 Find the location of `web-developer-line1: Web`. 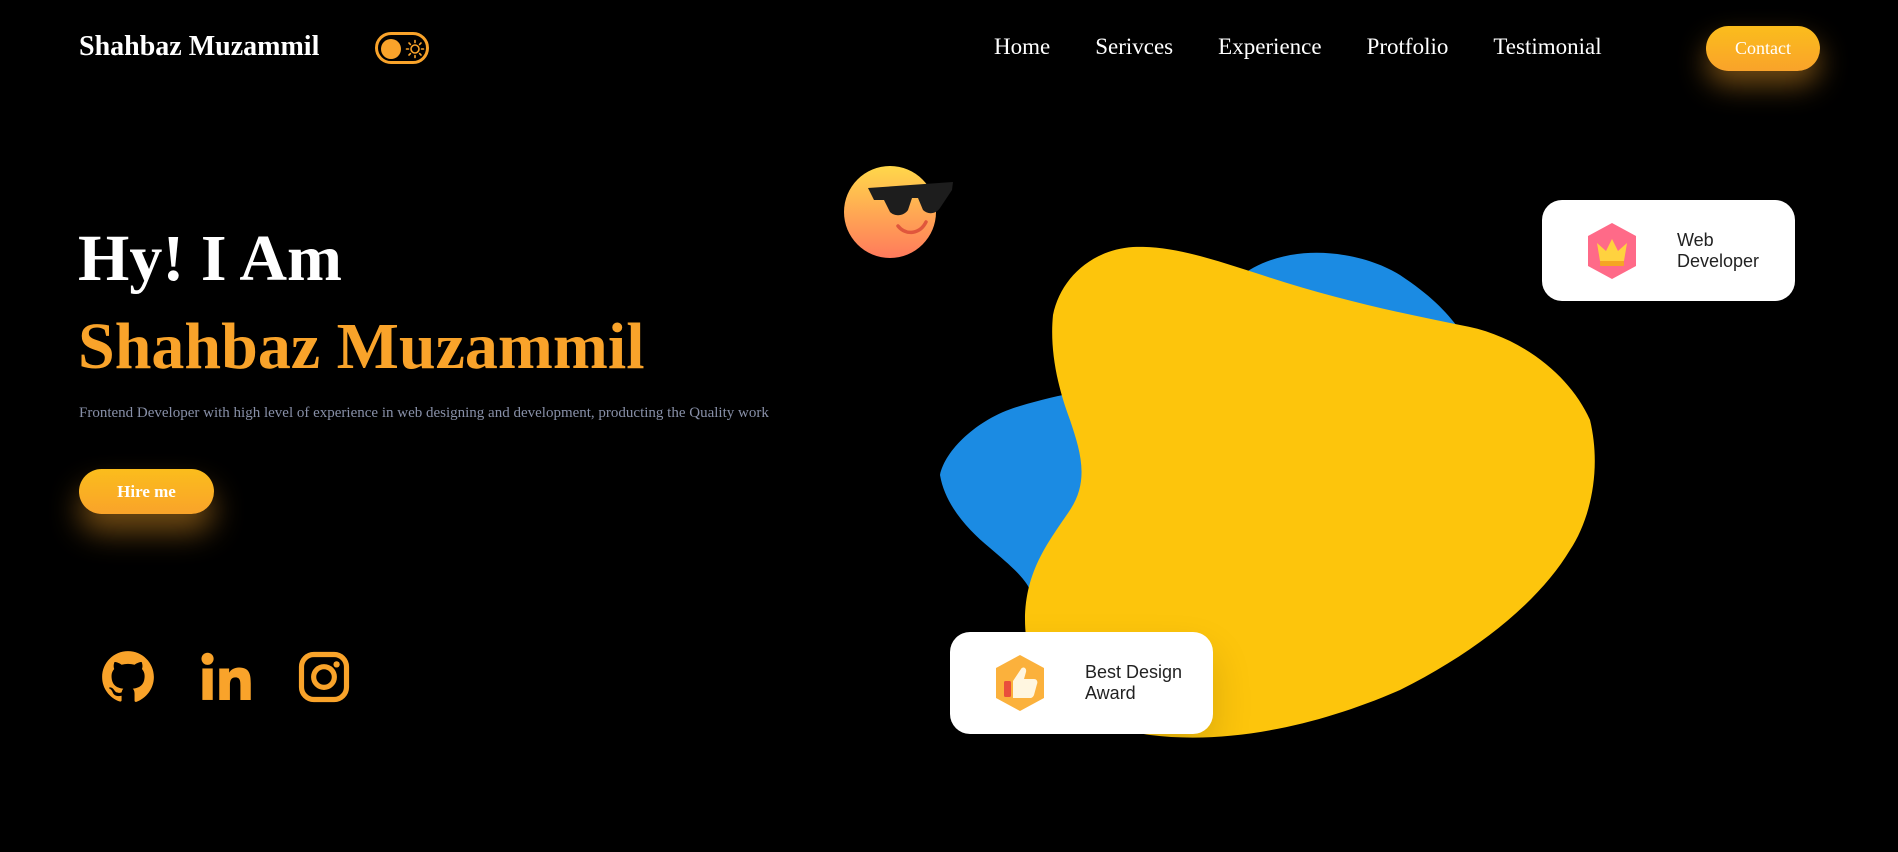

web-developer-line1: Web is located at coordinates (1695, 239).